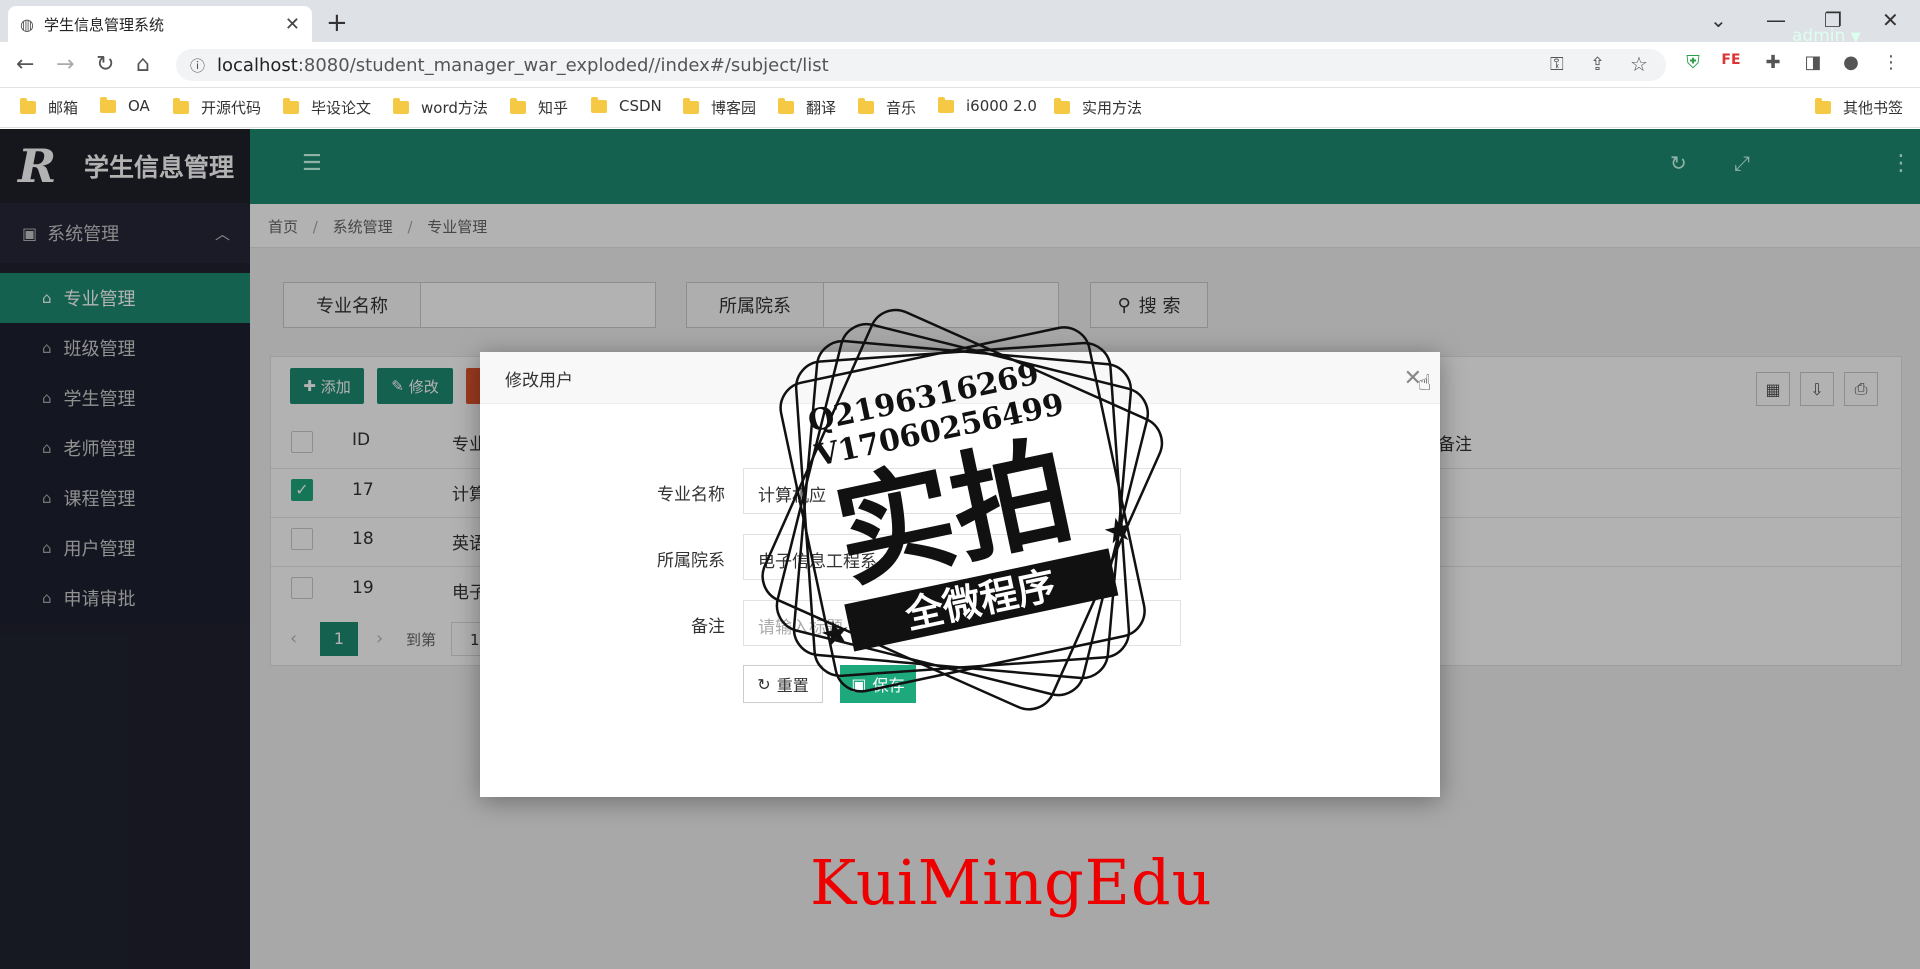 This screenshot has width=1920, height=969. What do you see at coordinates (1001, 106) in the screenshot?
I see `bookmark-label: i6000 2.0` at bounding box center [1001, 106].